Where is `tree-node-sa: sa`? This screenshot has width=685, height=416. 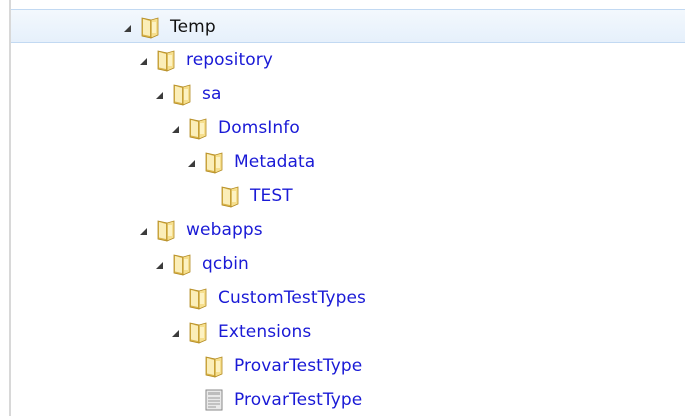 tree-node-sa: sa is located at coordinates (187, 94).